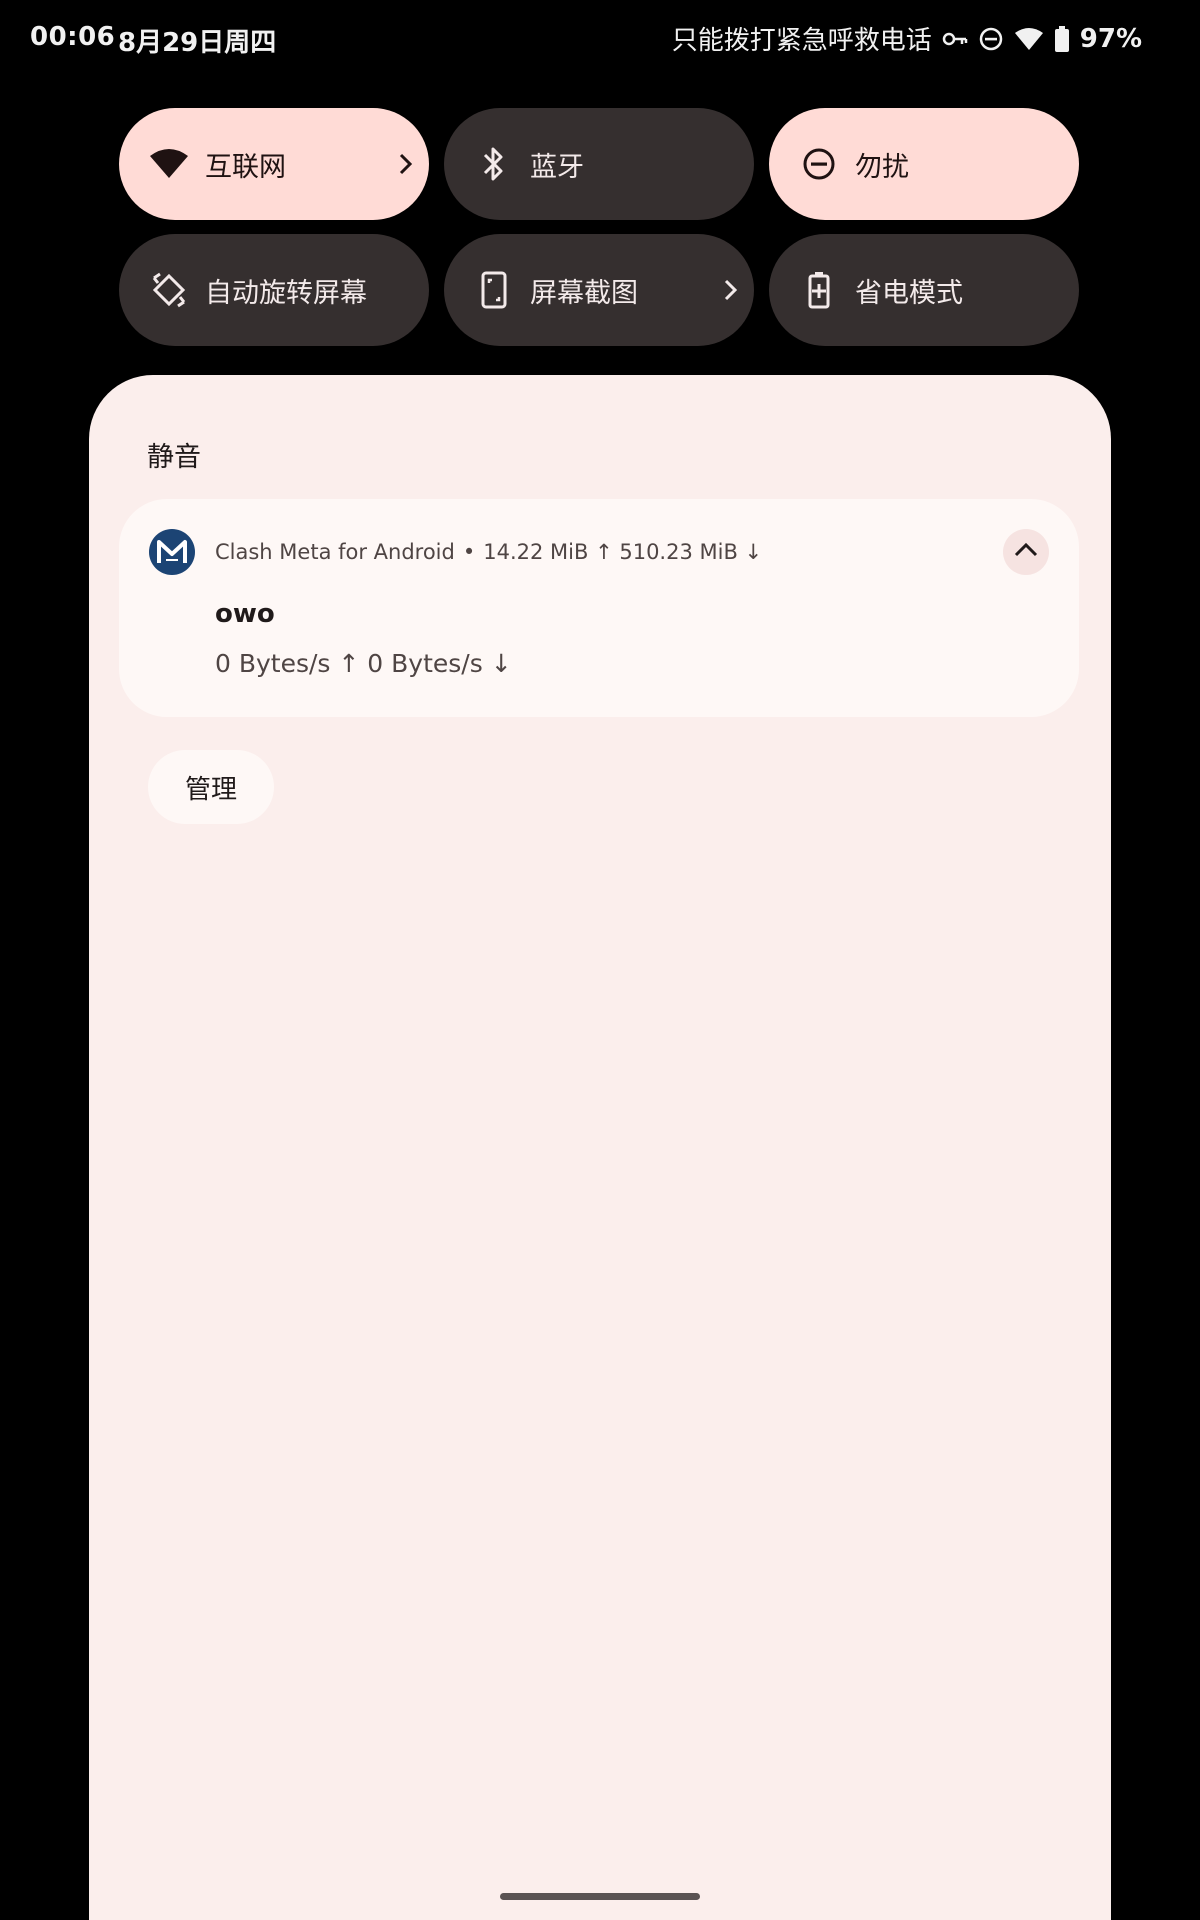 Image resolution: width=1200 pixels, height=1920 pixels. What do you see at coordinates (909, 293) in the screenshot?
I see `tile-battery-saver-label: 省电模式` at bounding box center [909, 293].